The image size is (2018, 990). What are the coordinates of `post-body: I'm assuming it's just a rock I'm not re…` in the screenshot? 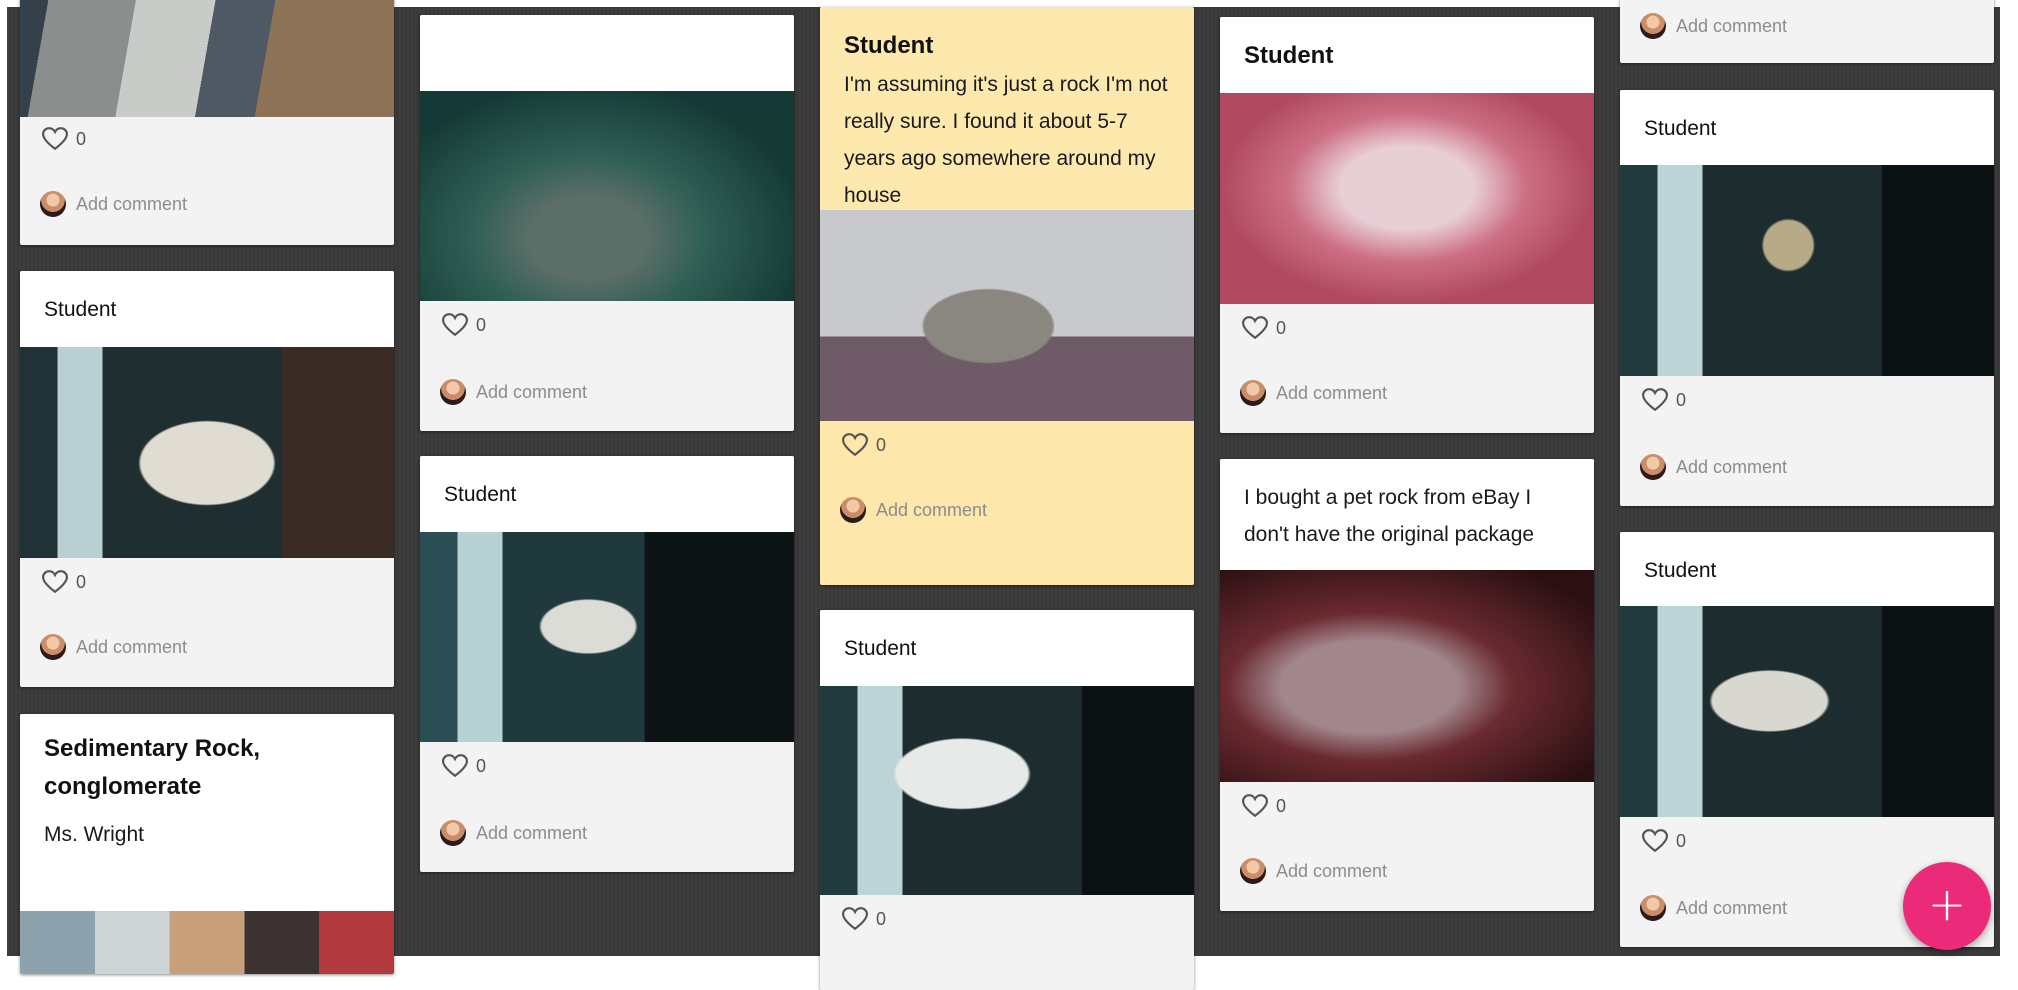 It's located at (1006, 140).